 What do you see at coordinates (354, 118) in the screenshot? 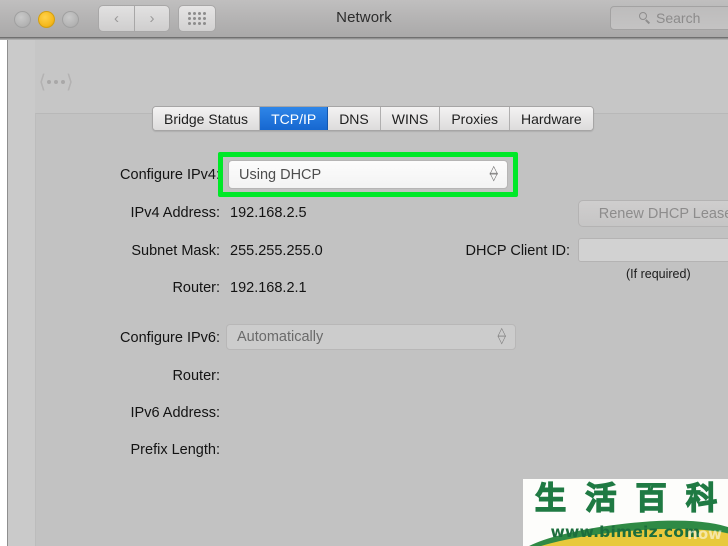
I see `tab-dns: DNS` at bounding box center [354, 118].